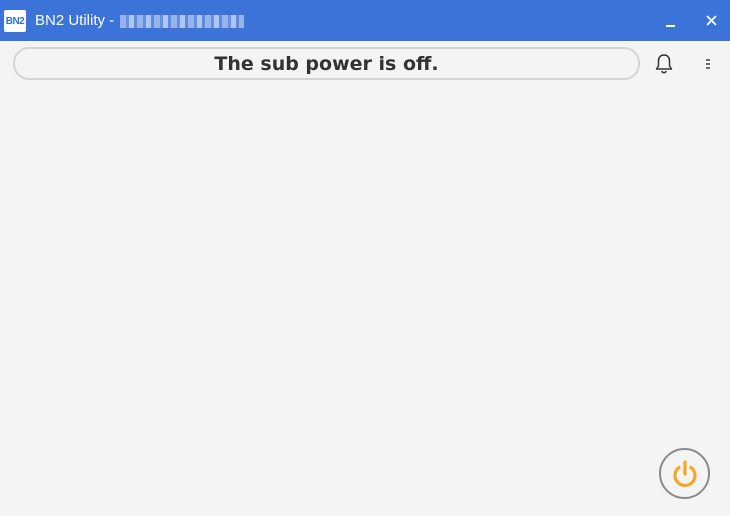 The width and height of the screenshot is (730, 516). I want to click on minimize-icon, so click(670, 25).